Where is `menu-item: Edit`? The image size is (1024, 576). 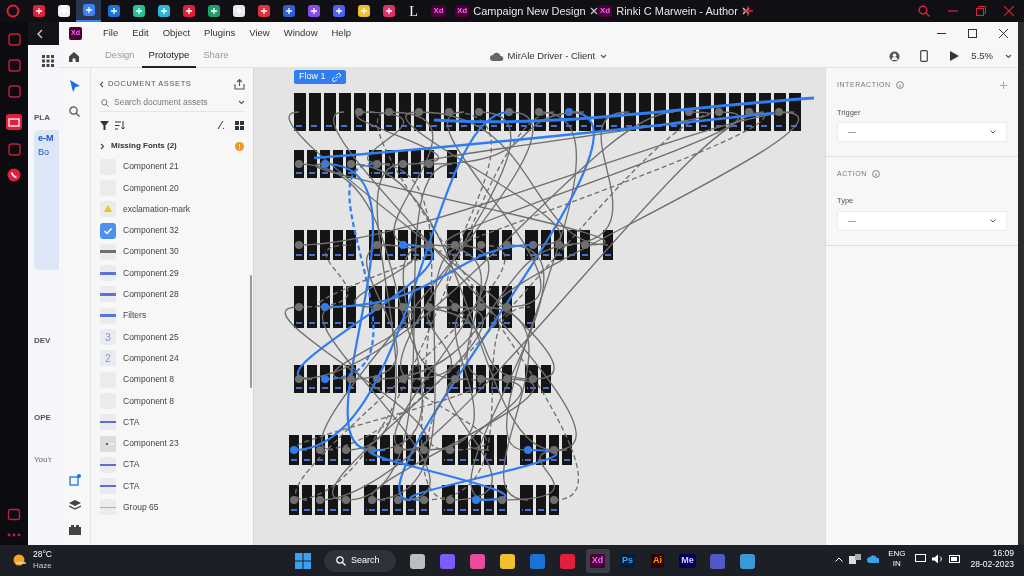
menu-item: Edit is located at coordinates (140, 33).